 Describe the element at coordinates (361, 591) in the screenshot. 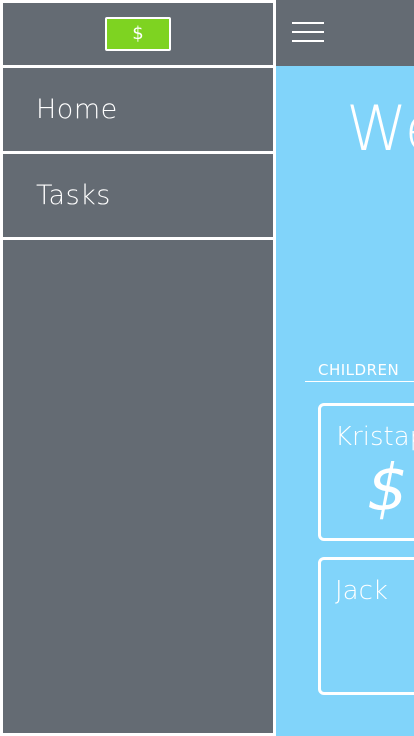

I see `child-name: Jack` at that location.